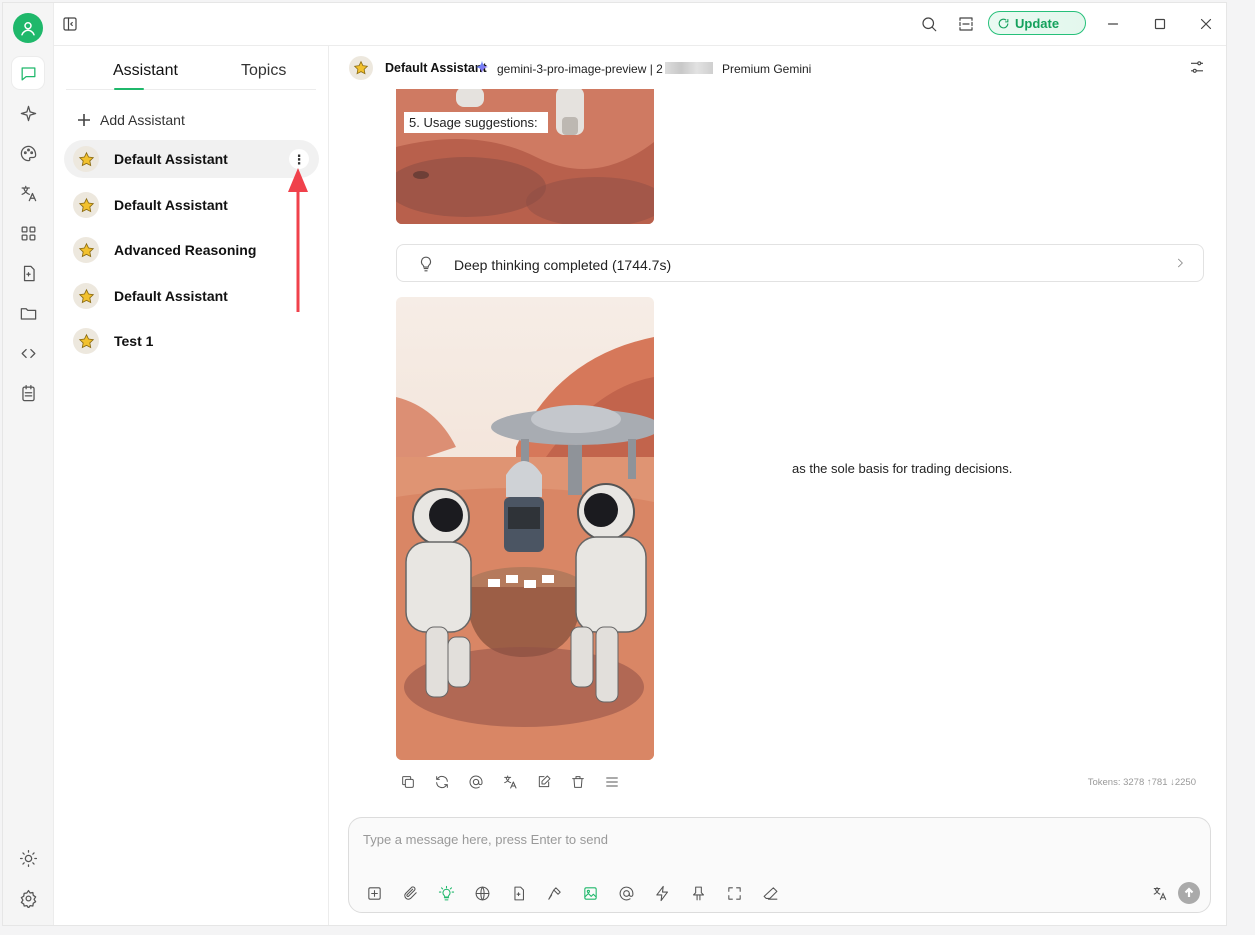  What do you see at coordinates (191, 73) in the screenshot?
I see `sidebar-tabs: Assistant Topics` at bounding box center [191, 73].